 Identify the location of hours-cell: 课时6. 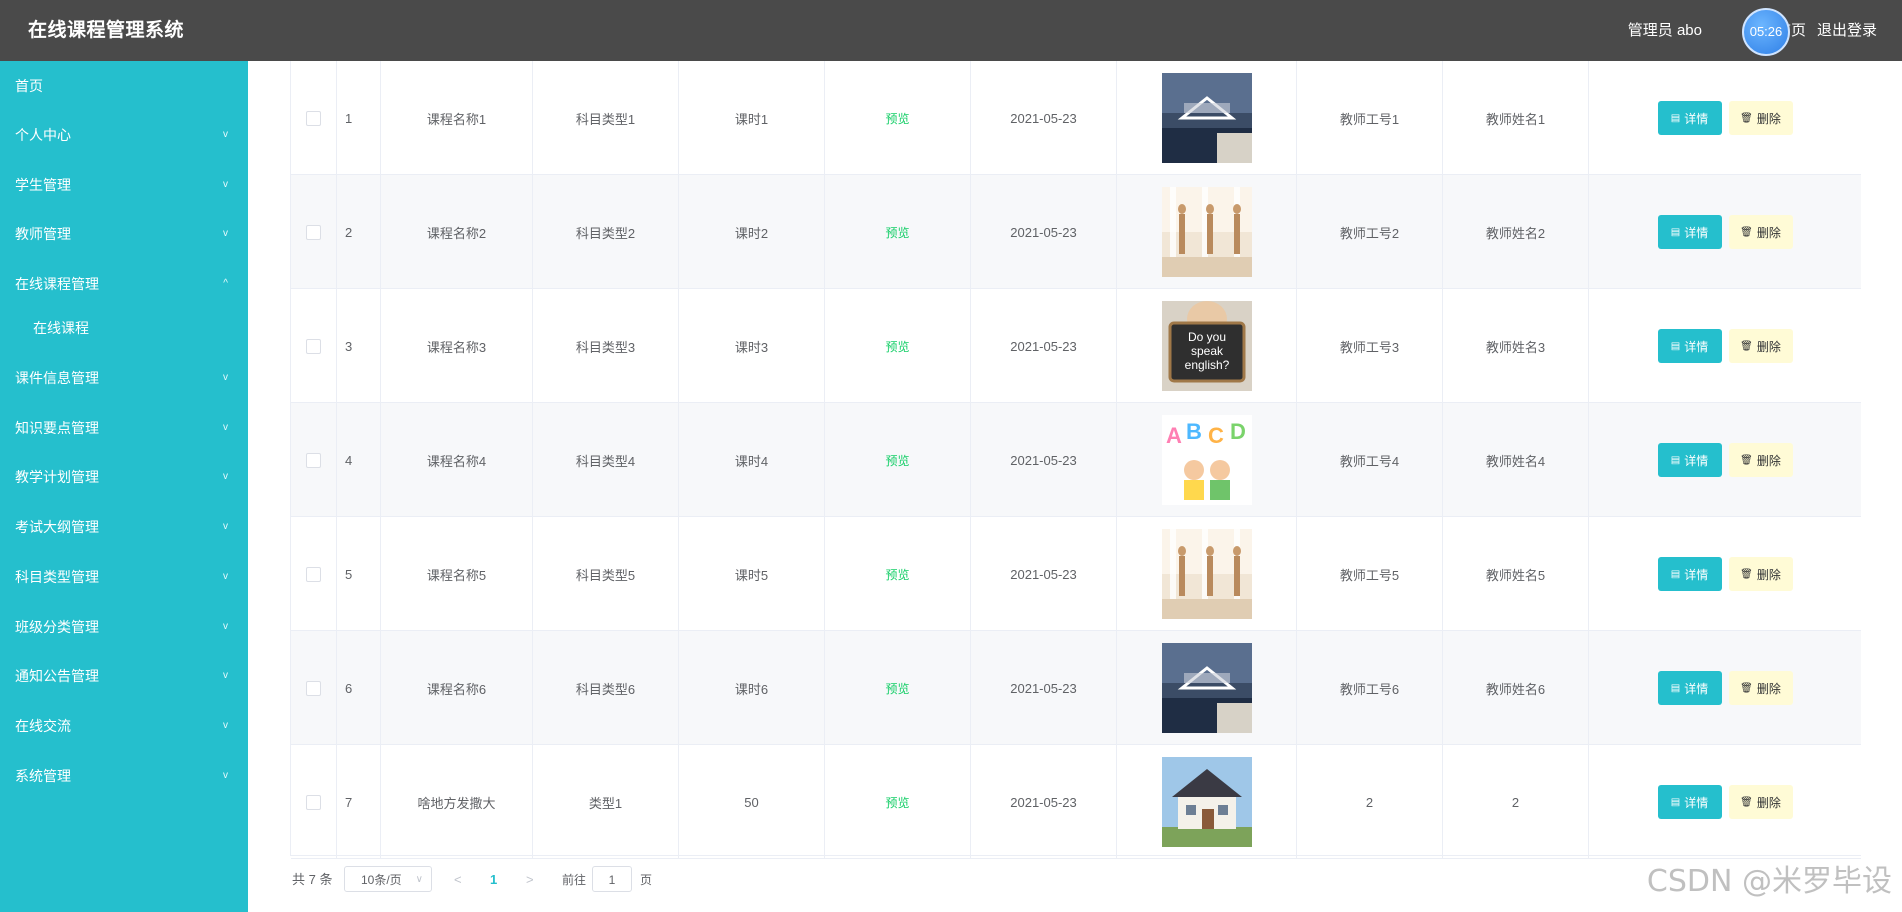
(752, 688).